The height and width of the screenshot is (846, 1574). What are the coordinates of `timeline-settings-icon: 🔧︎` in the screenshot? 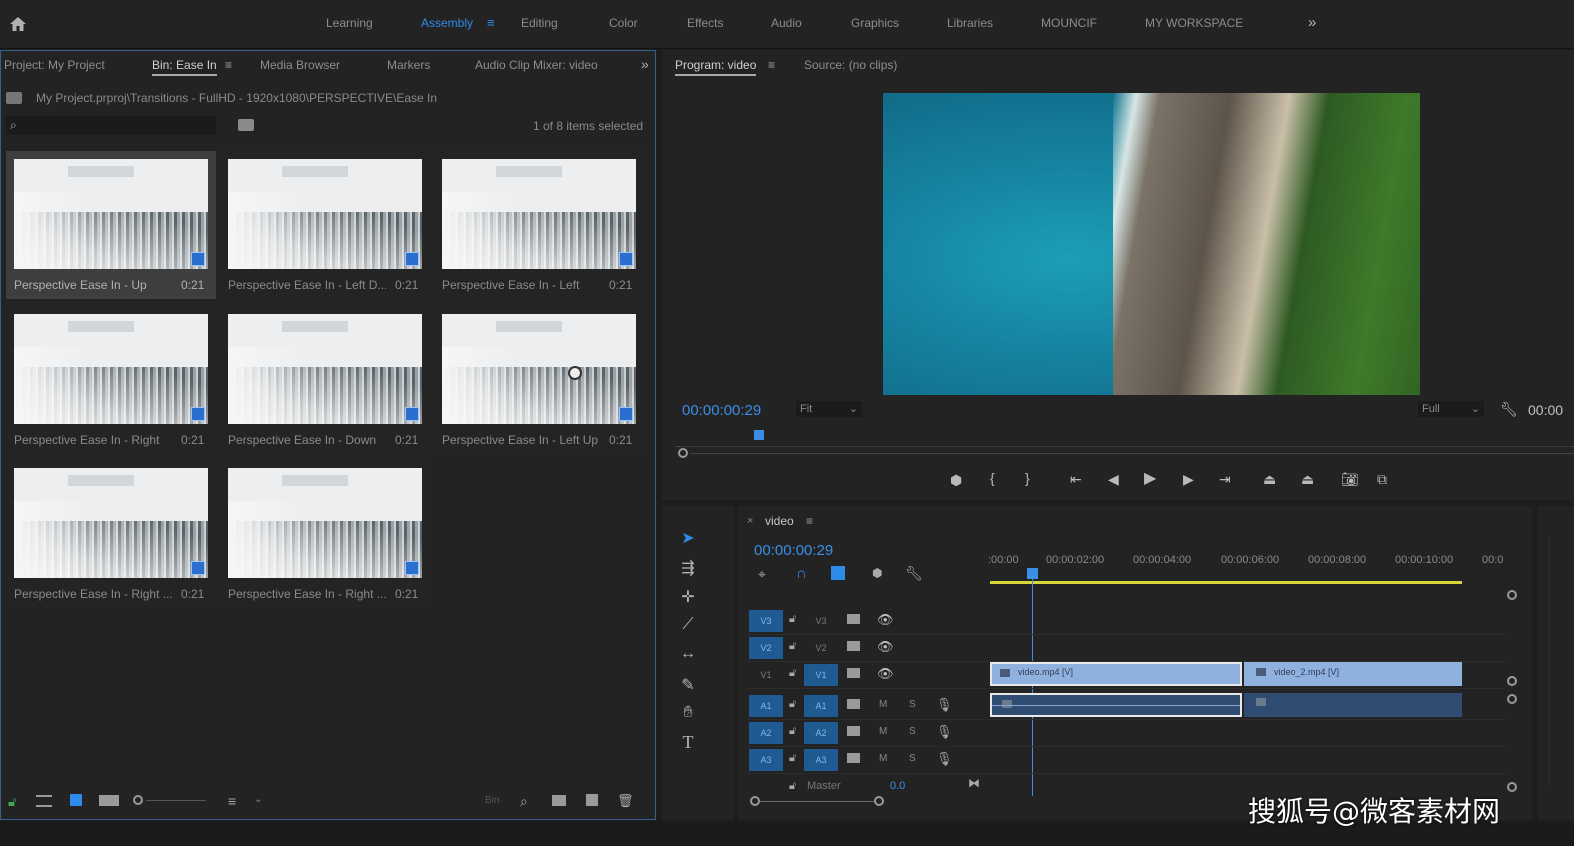 It's located at (914, 573).